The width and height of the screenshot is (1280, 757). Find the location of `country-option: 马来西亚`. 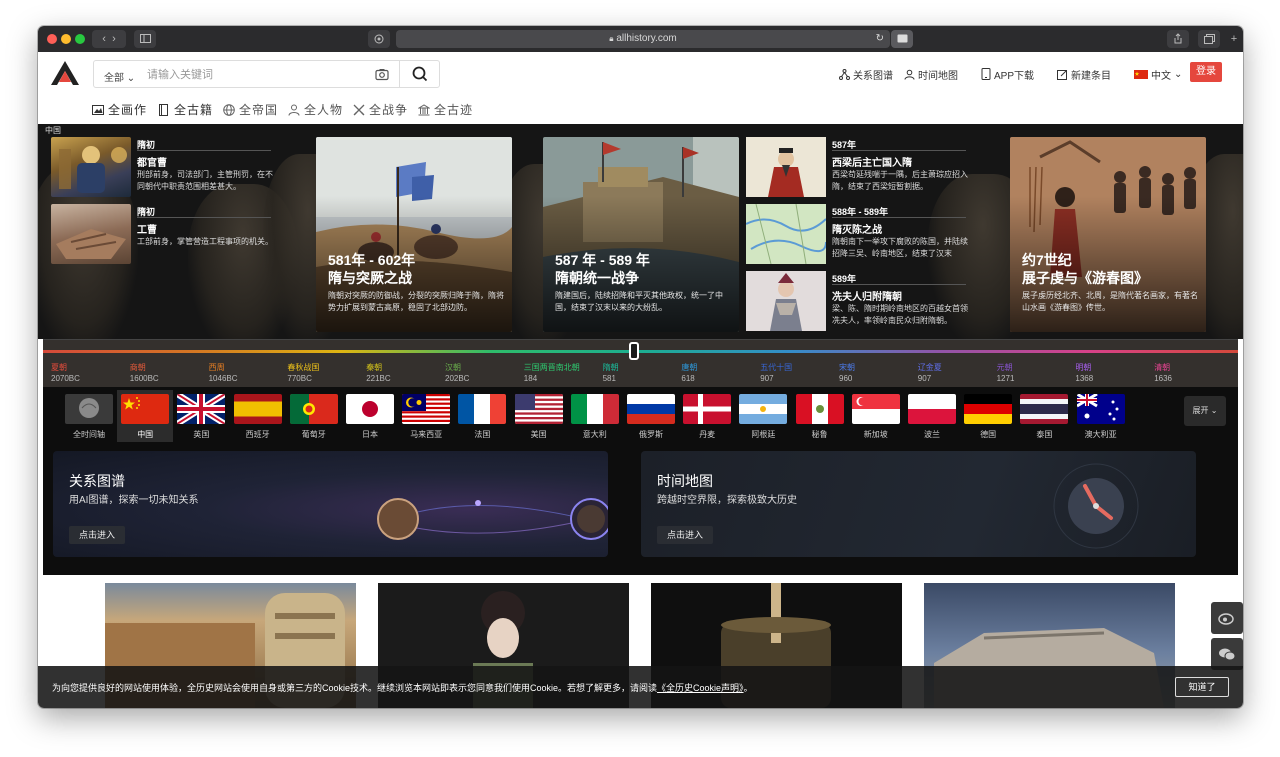

country-option: 马来西亚 is located at coordinates (426, 417).